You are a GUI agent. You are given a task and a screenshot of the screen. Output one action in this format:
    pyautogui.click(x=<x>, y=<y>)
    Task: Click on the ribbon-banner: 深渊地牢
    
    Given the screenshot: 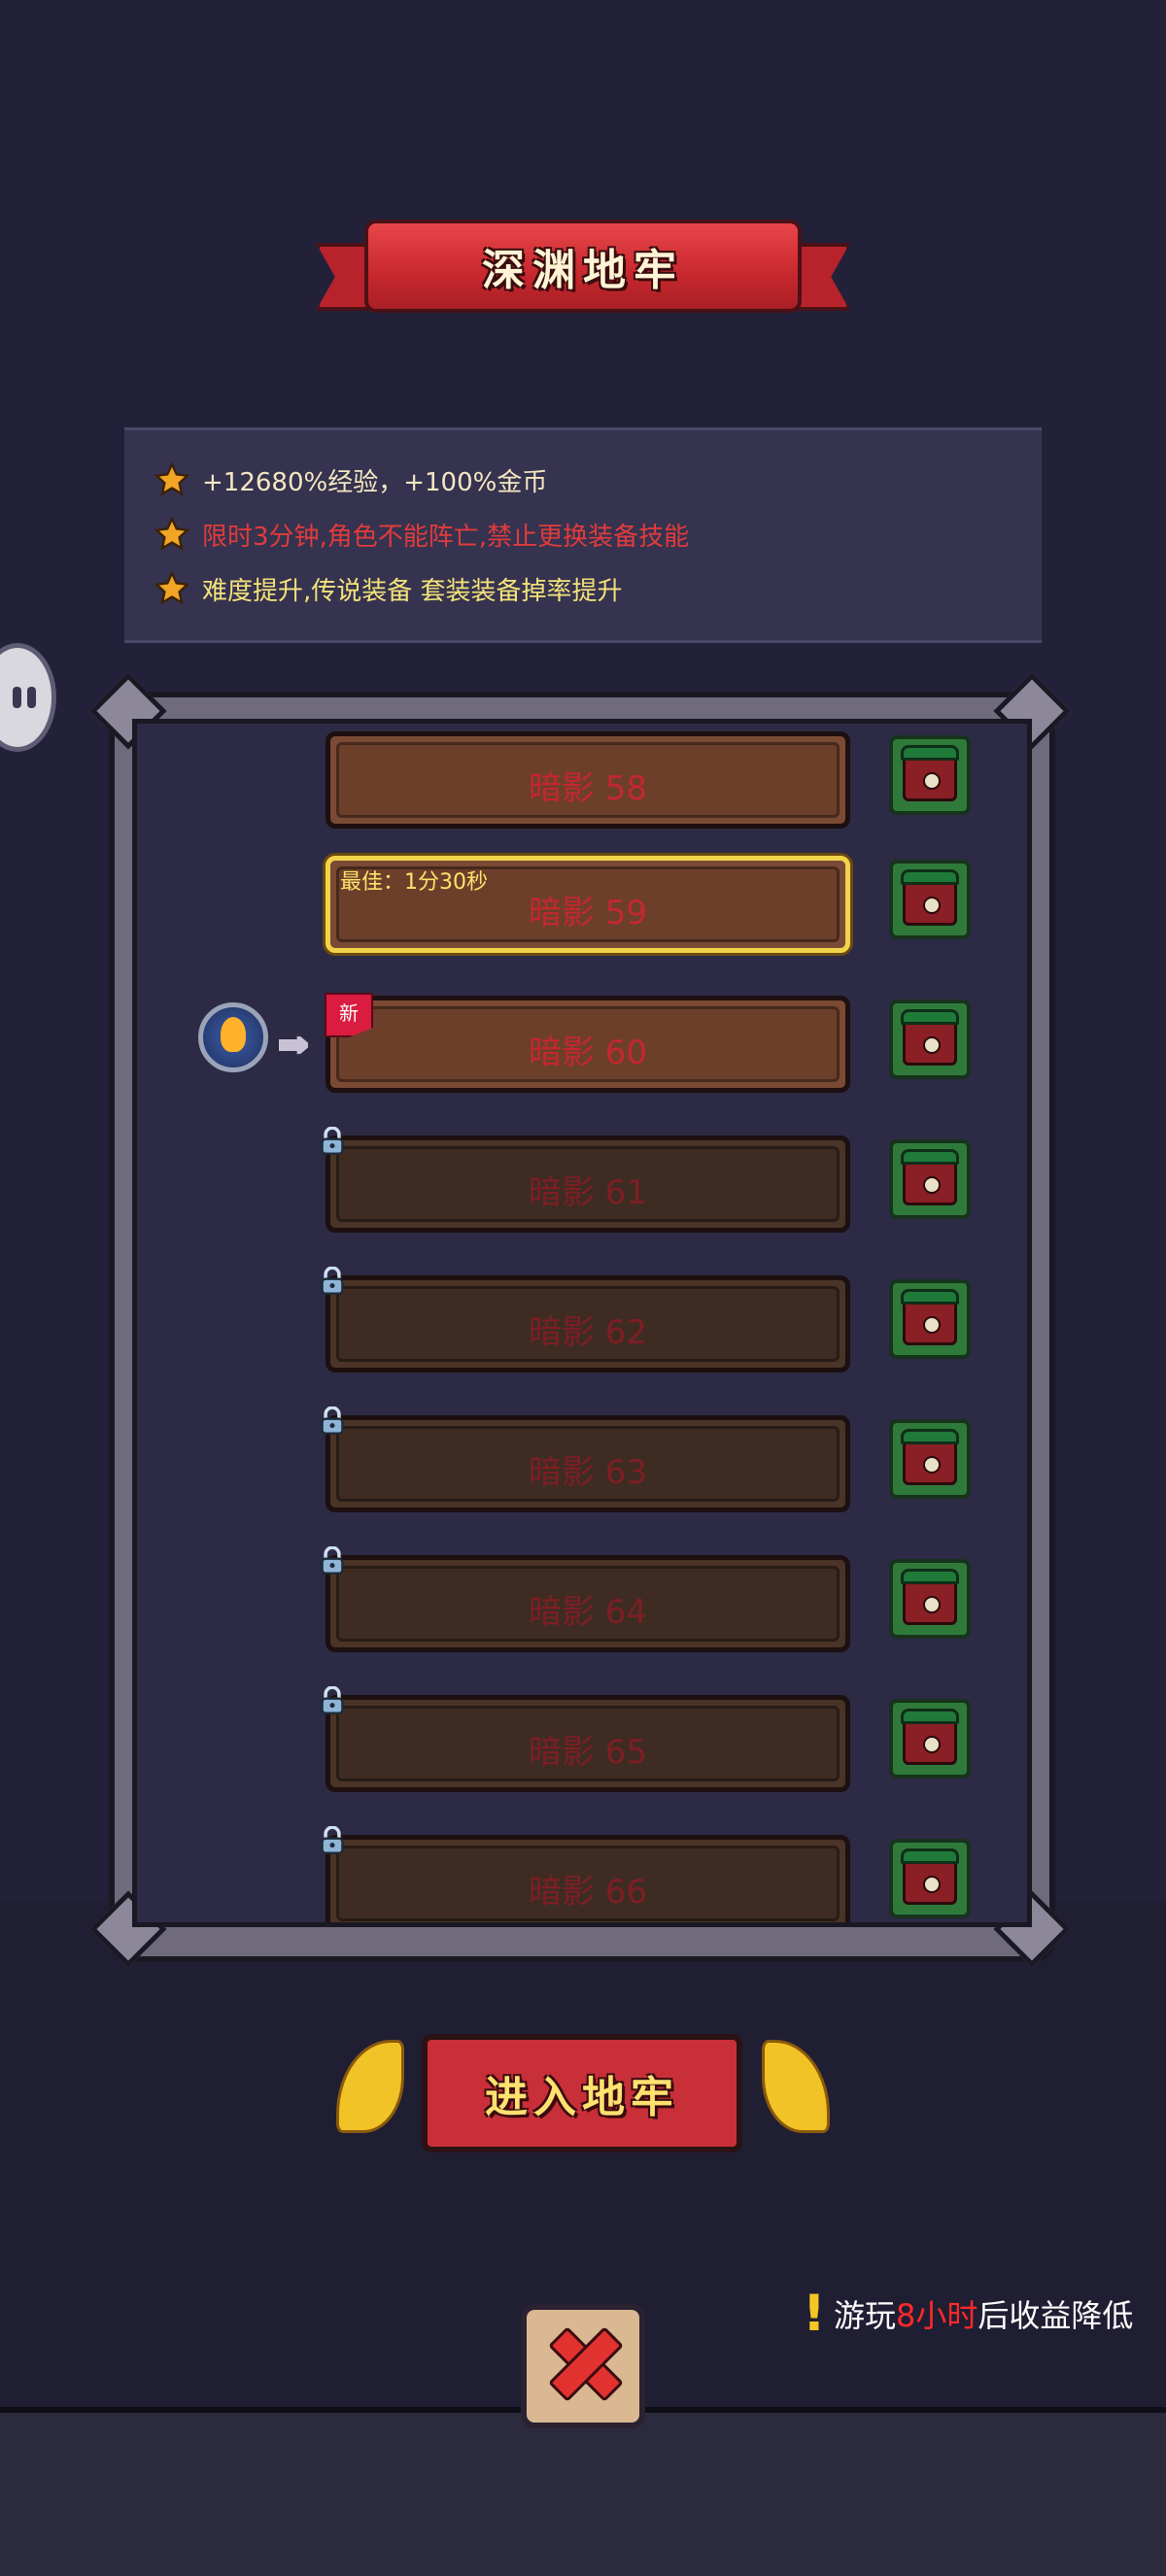 What is the action you would take?
    pyautogui.click(x=583, y=266)
    